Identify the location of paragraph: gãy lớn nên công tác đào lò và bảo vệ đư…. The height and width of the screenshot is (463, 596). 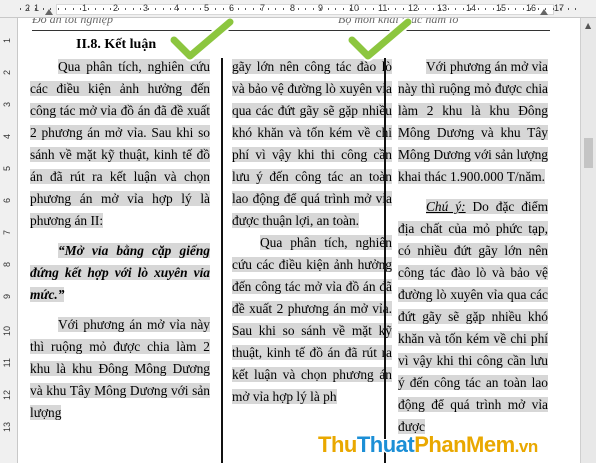
(312, 143).